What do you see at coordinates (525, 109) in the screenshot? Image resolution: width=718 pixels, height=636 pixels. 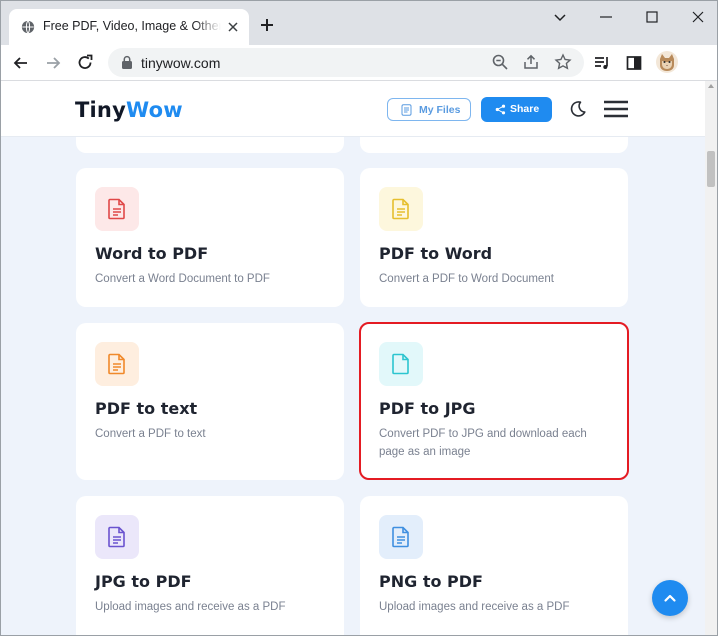 I see `share-label: Share` at bounding box center [525, 109].